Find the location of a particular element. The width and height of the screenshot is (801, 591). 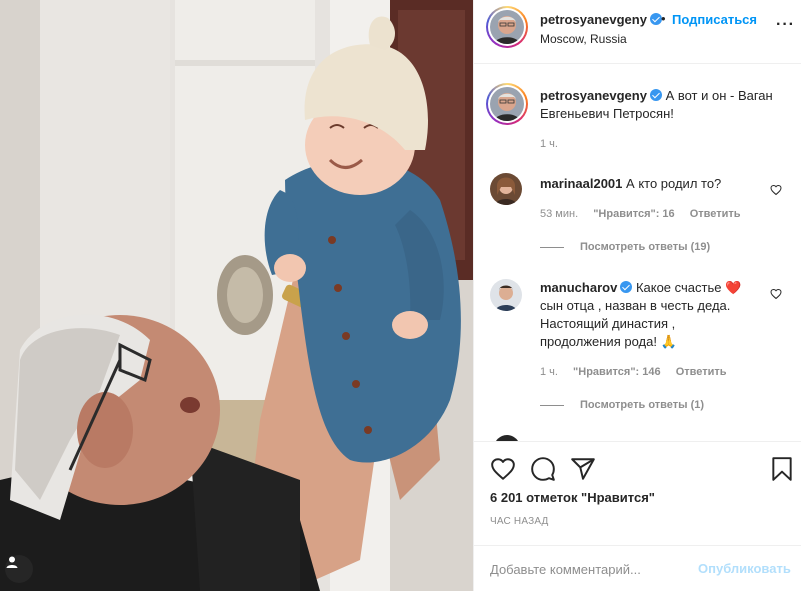

comment-text-line3: Настоящий династия , is located at coordinates (608, 323).